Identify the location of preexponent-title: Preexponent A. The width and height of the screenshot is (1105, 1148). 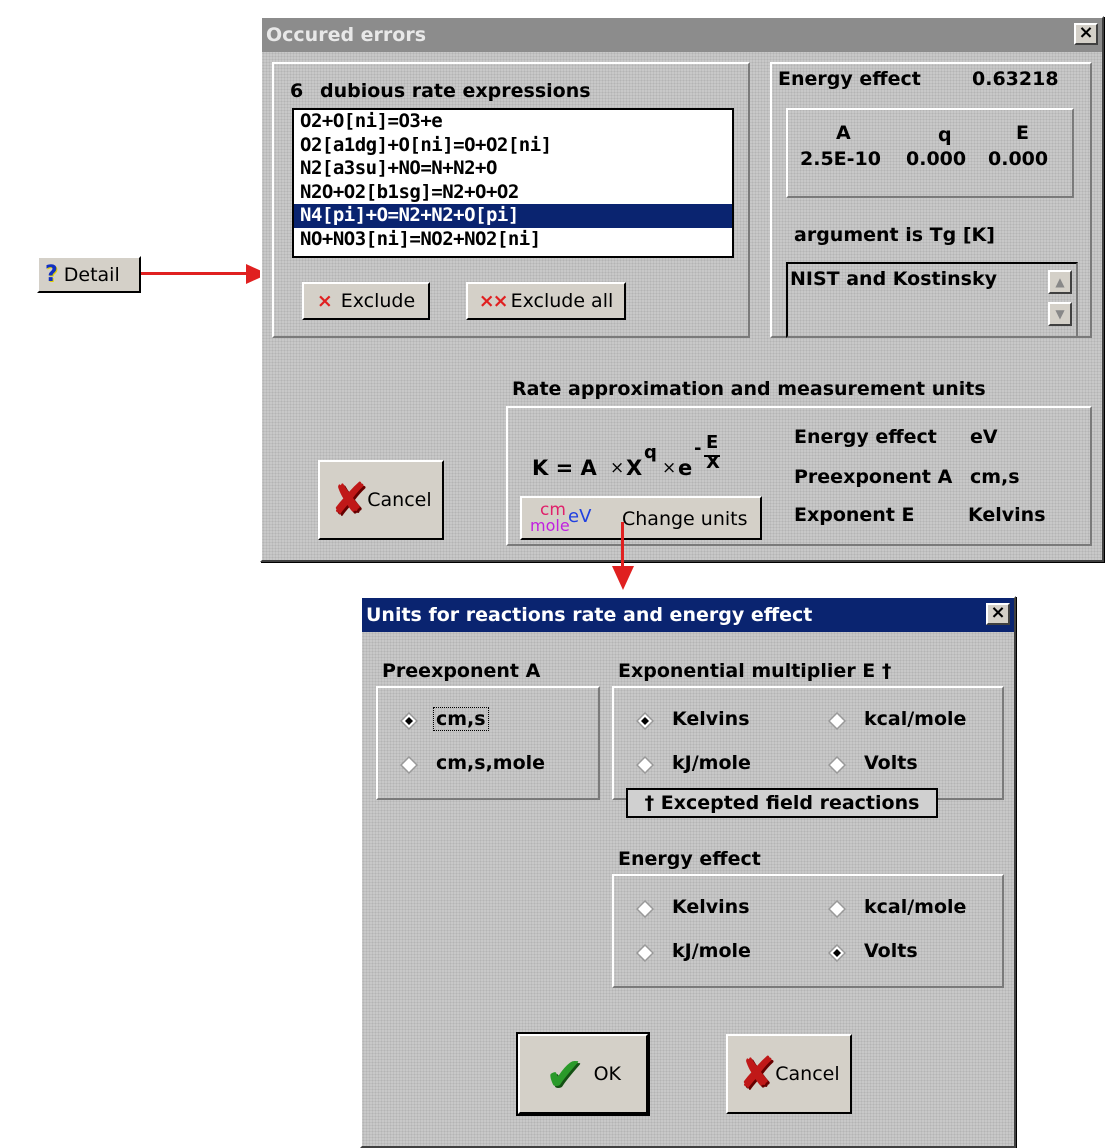
(461, 671).